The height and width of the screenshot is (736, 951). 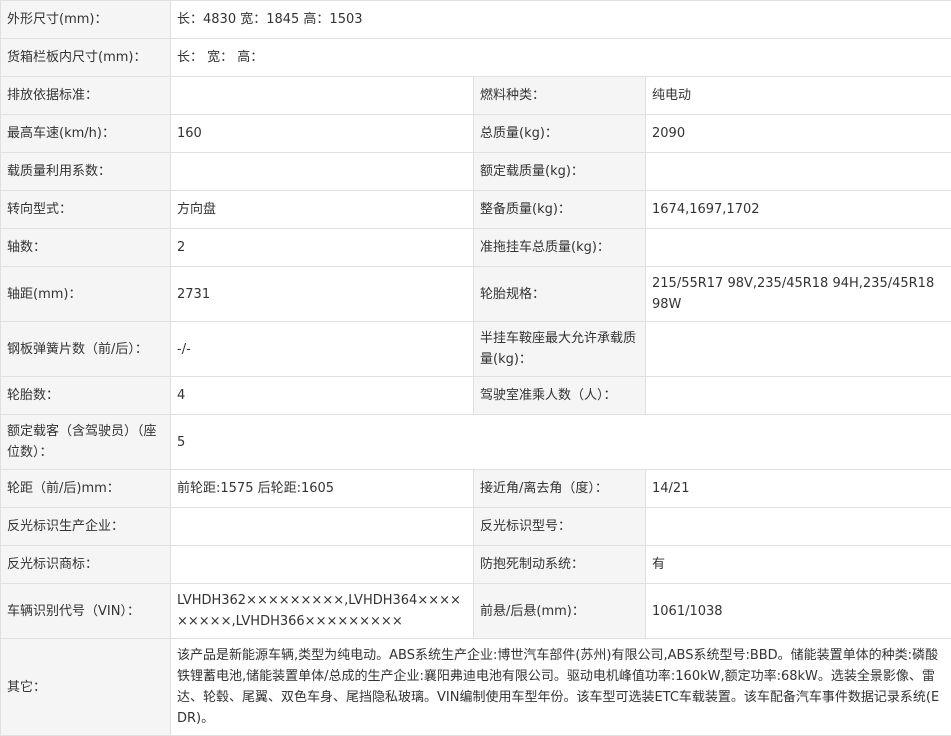 I want to click on spec-value: 1061/1038, so click(x=797, y=611).